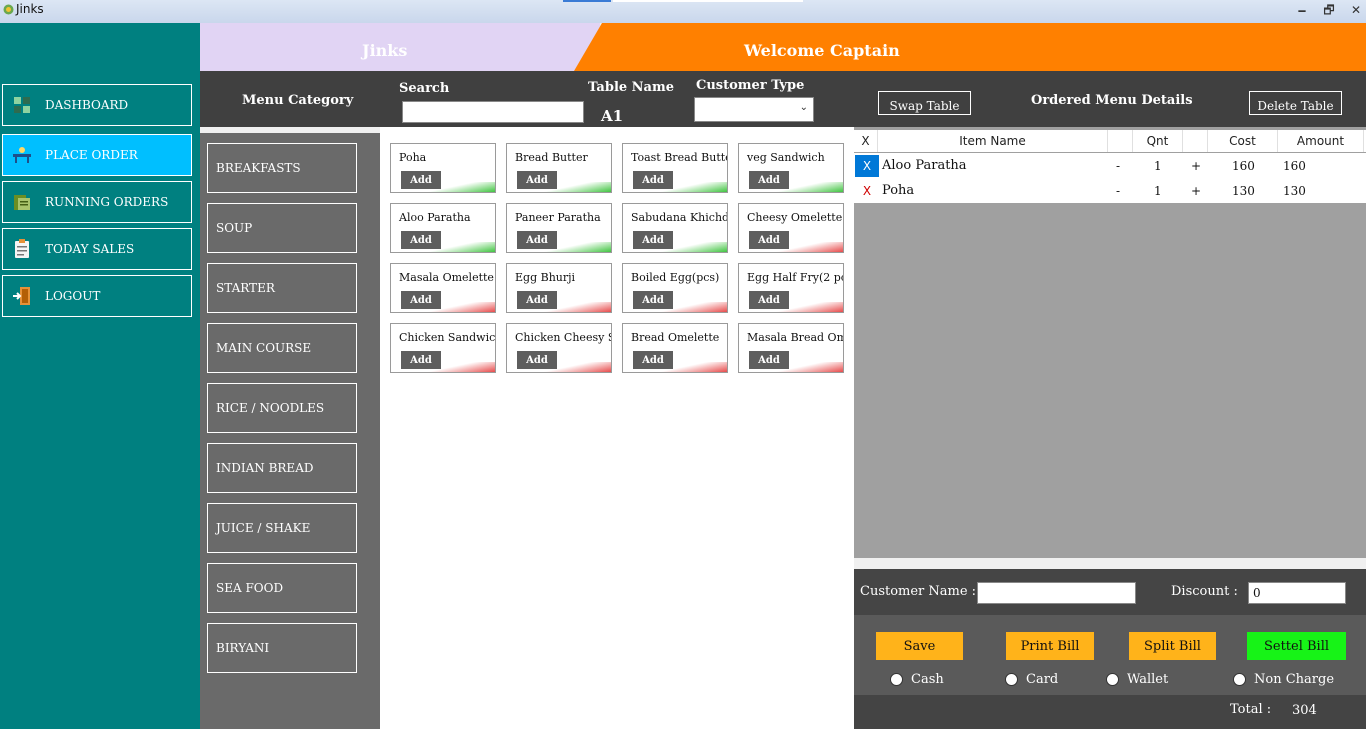  What do you see at coordinates (435, 217) in the screenshot?
I see `menu-item-name: Aloo Paratha` at bounding box center [435, 217].